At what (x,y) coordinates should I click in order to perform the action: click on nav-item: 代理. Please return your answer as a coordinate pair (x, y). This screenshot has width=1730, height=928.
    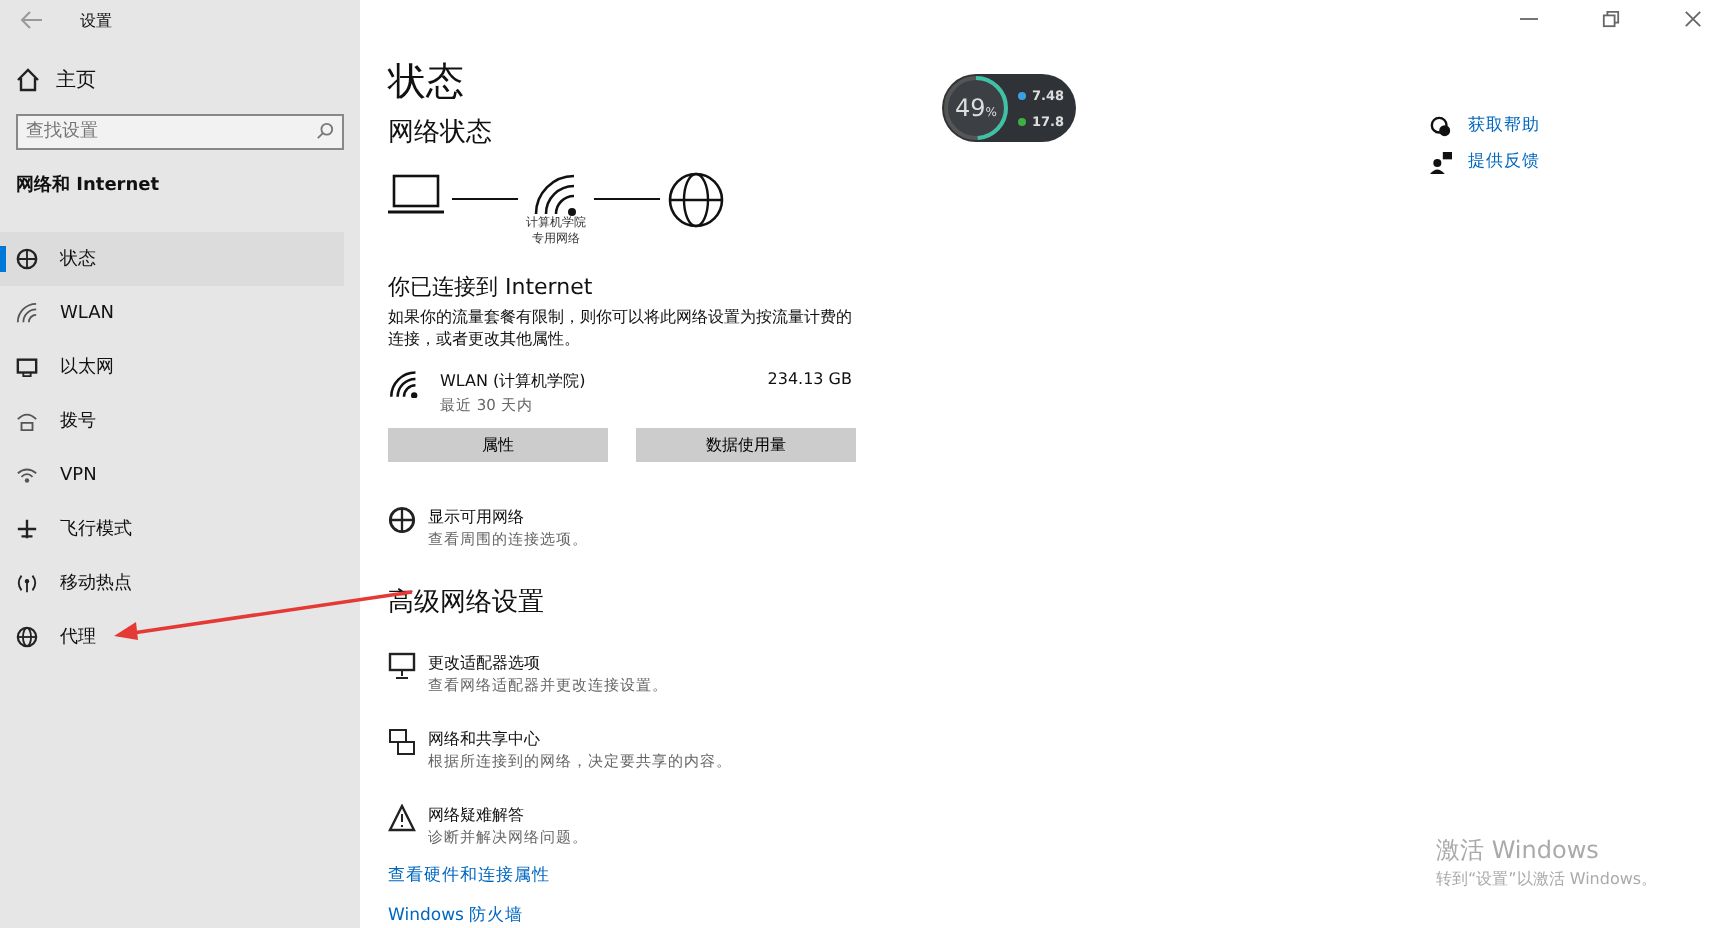
    Looking at the image, I should click on (172, 637).